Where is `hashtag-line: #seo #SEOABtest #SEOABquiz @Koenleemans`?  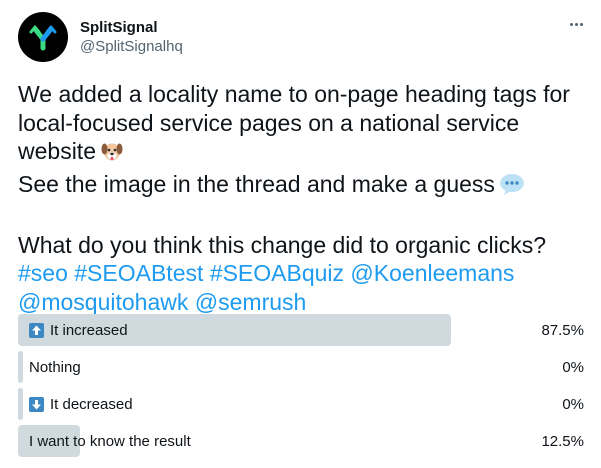
hashtag-line: #seo #SEOABtest #SEOABquiz @Koenleemans is located at coordinates (305, 273).